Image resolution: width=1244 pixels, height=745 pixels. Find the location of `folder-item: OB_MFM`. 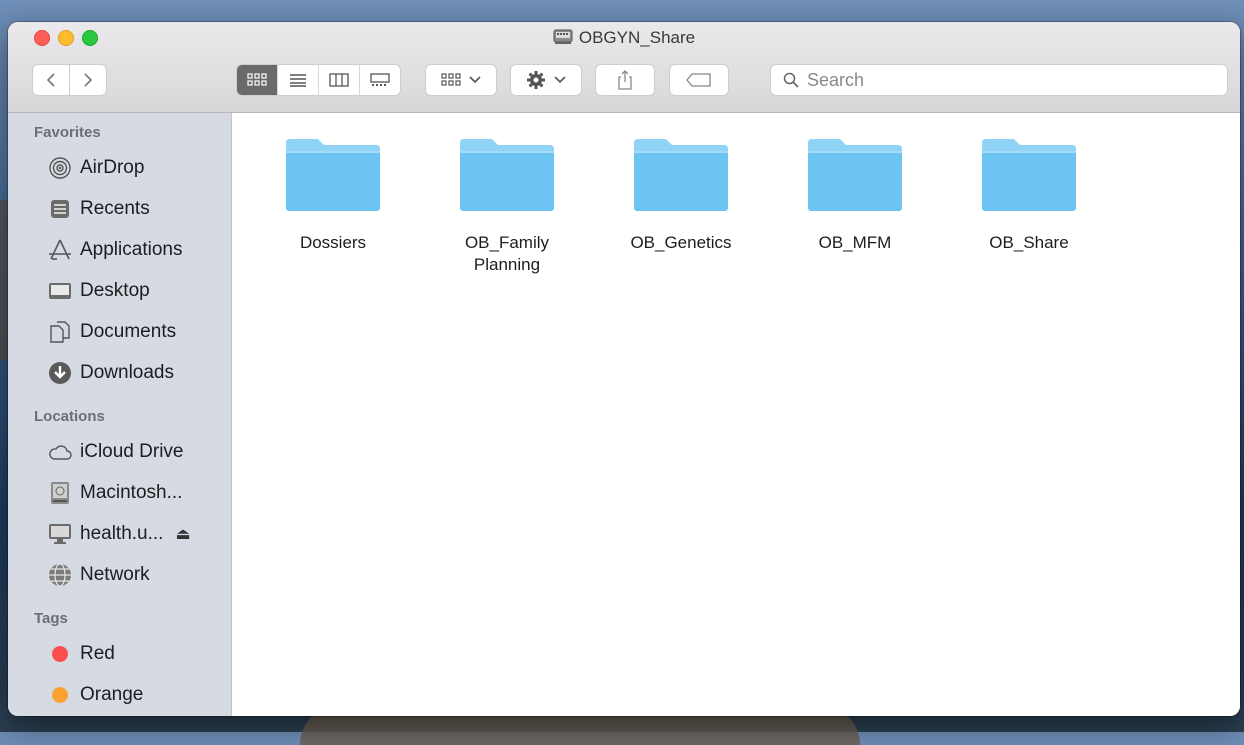

folder-item: OB_MFM is located at coordinates (855, 193).